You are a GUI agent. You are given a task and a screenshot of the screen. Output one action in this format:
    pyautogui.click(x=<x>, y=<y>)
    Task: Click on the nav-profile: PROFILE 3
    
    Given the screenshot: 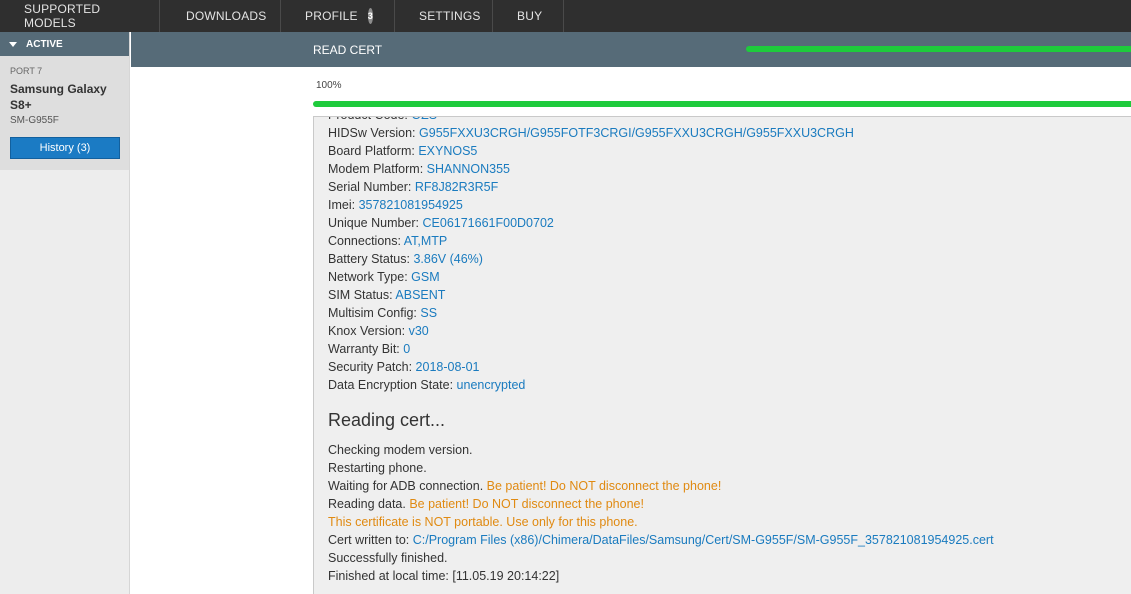 What is the action you would take?
    pyautogui.click(x=338, y=16)
    